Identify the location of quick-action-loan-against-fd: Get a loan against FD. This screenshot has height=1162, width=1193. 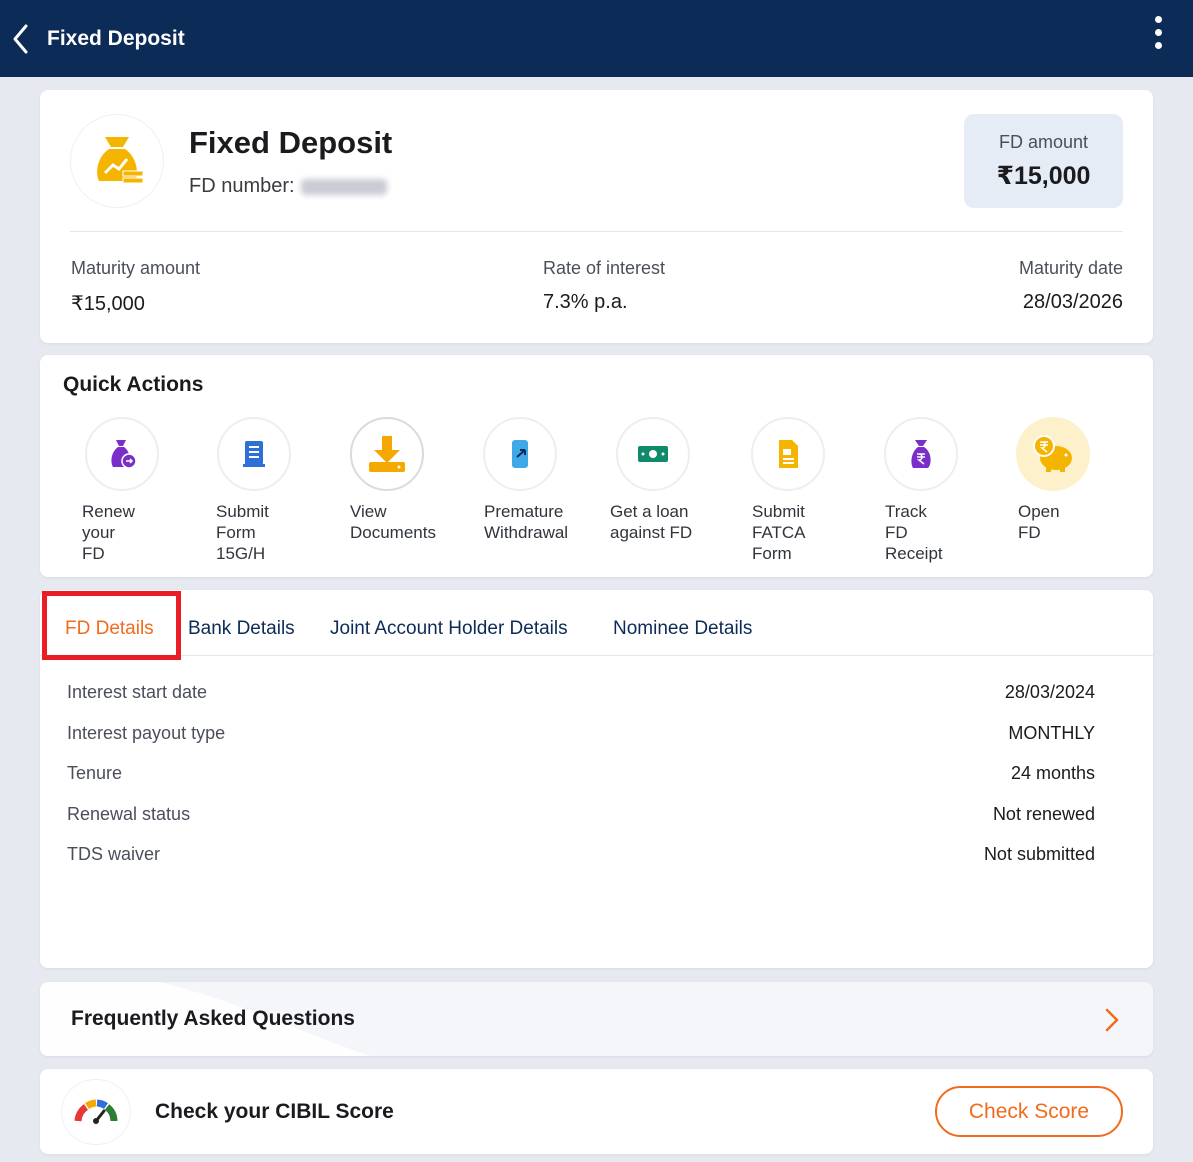
(653, 480).